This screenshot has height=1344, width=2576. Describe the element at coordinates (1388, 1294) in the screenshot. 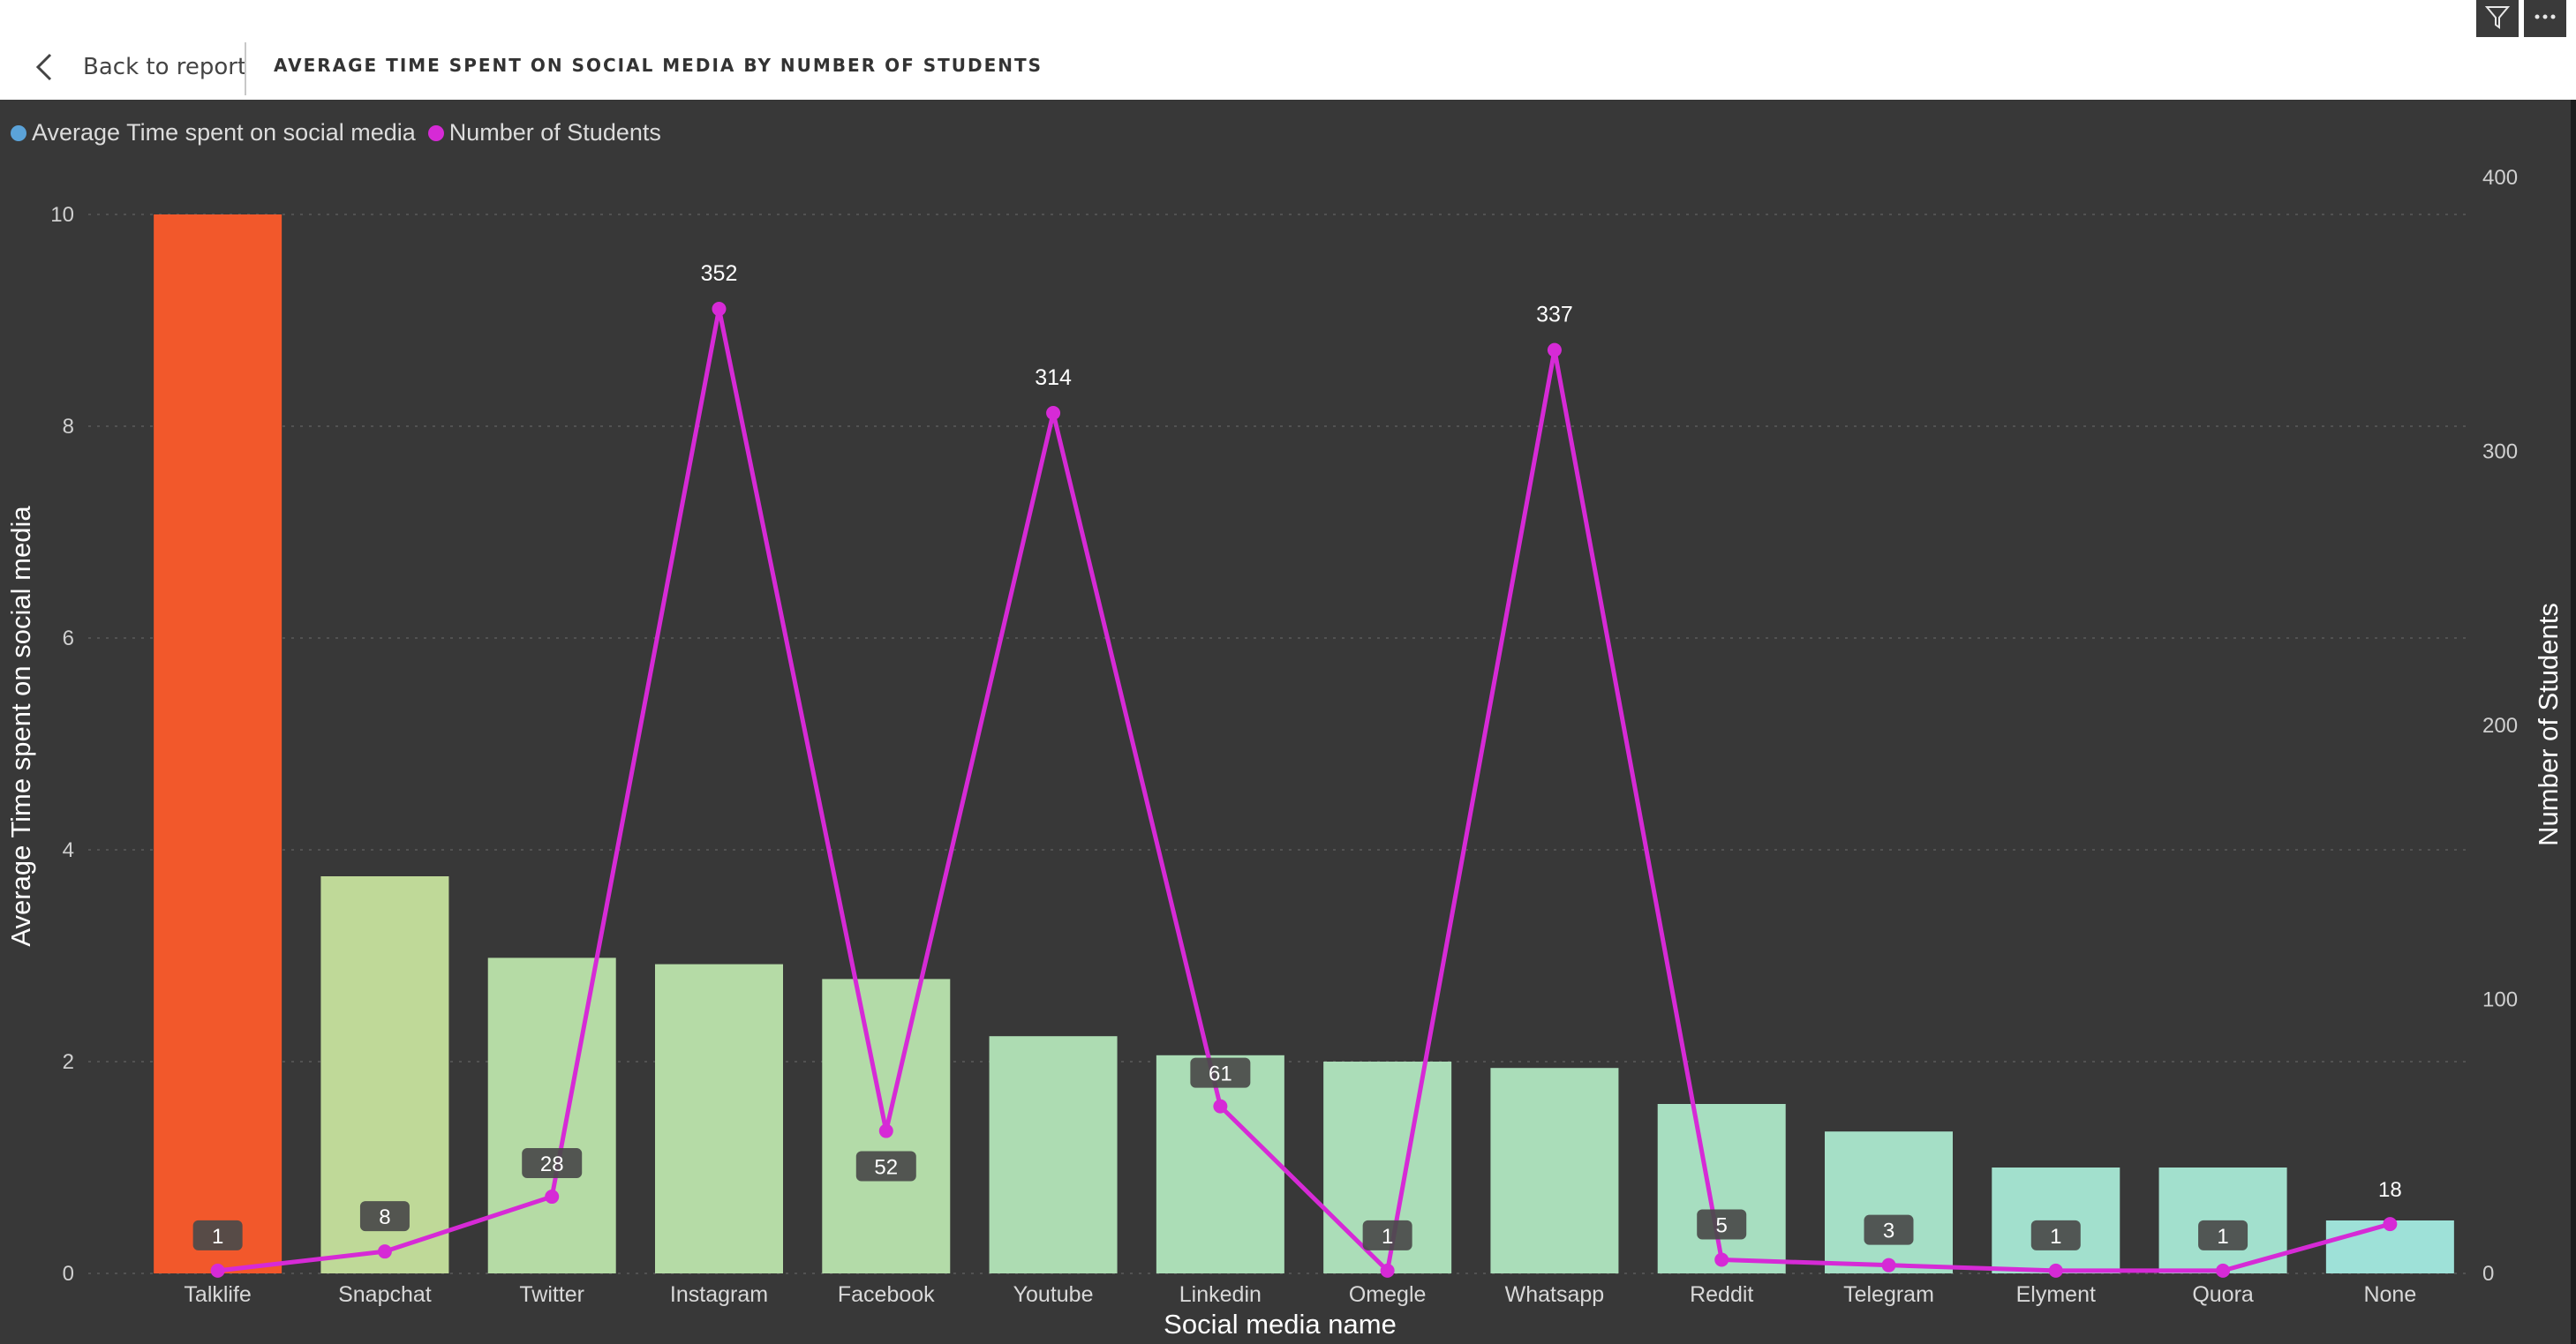

I see `x-tick-label: Omegle` at that location.